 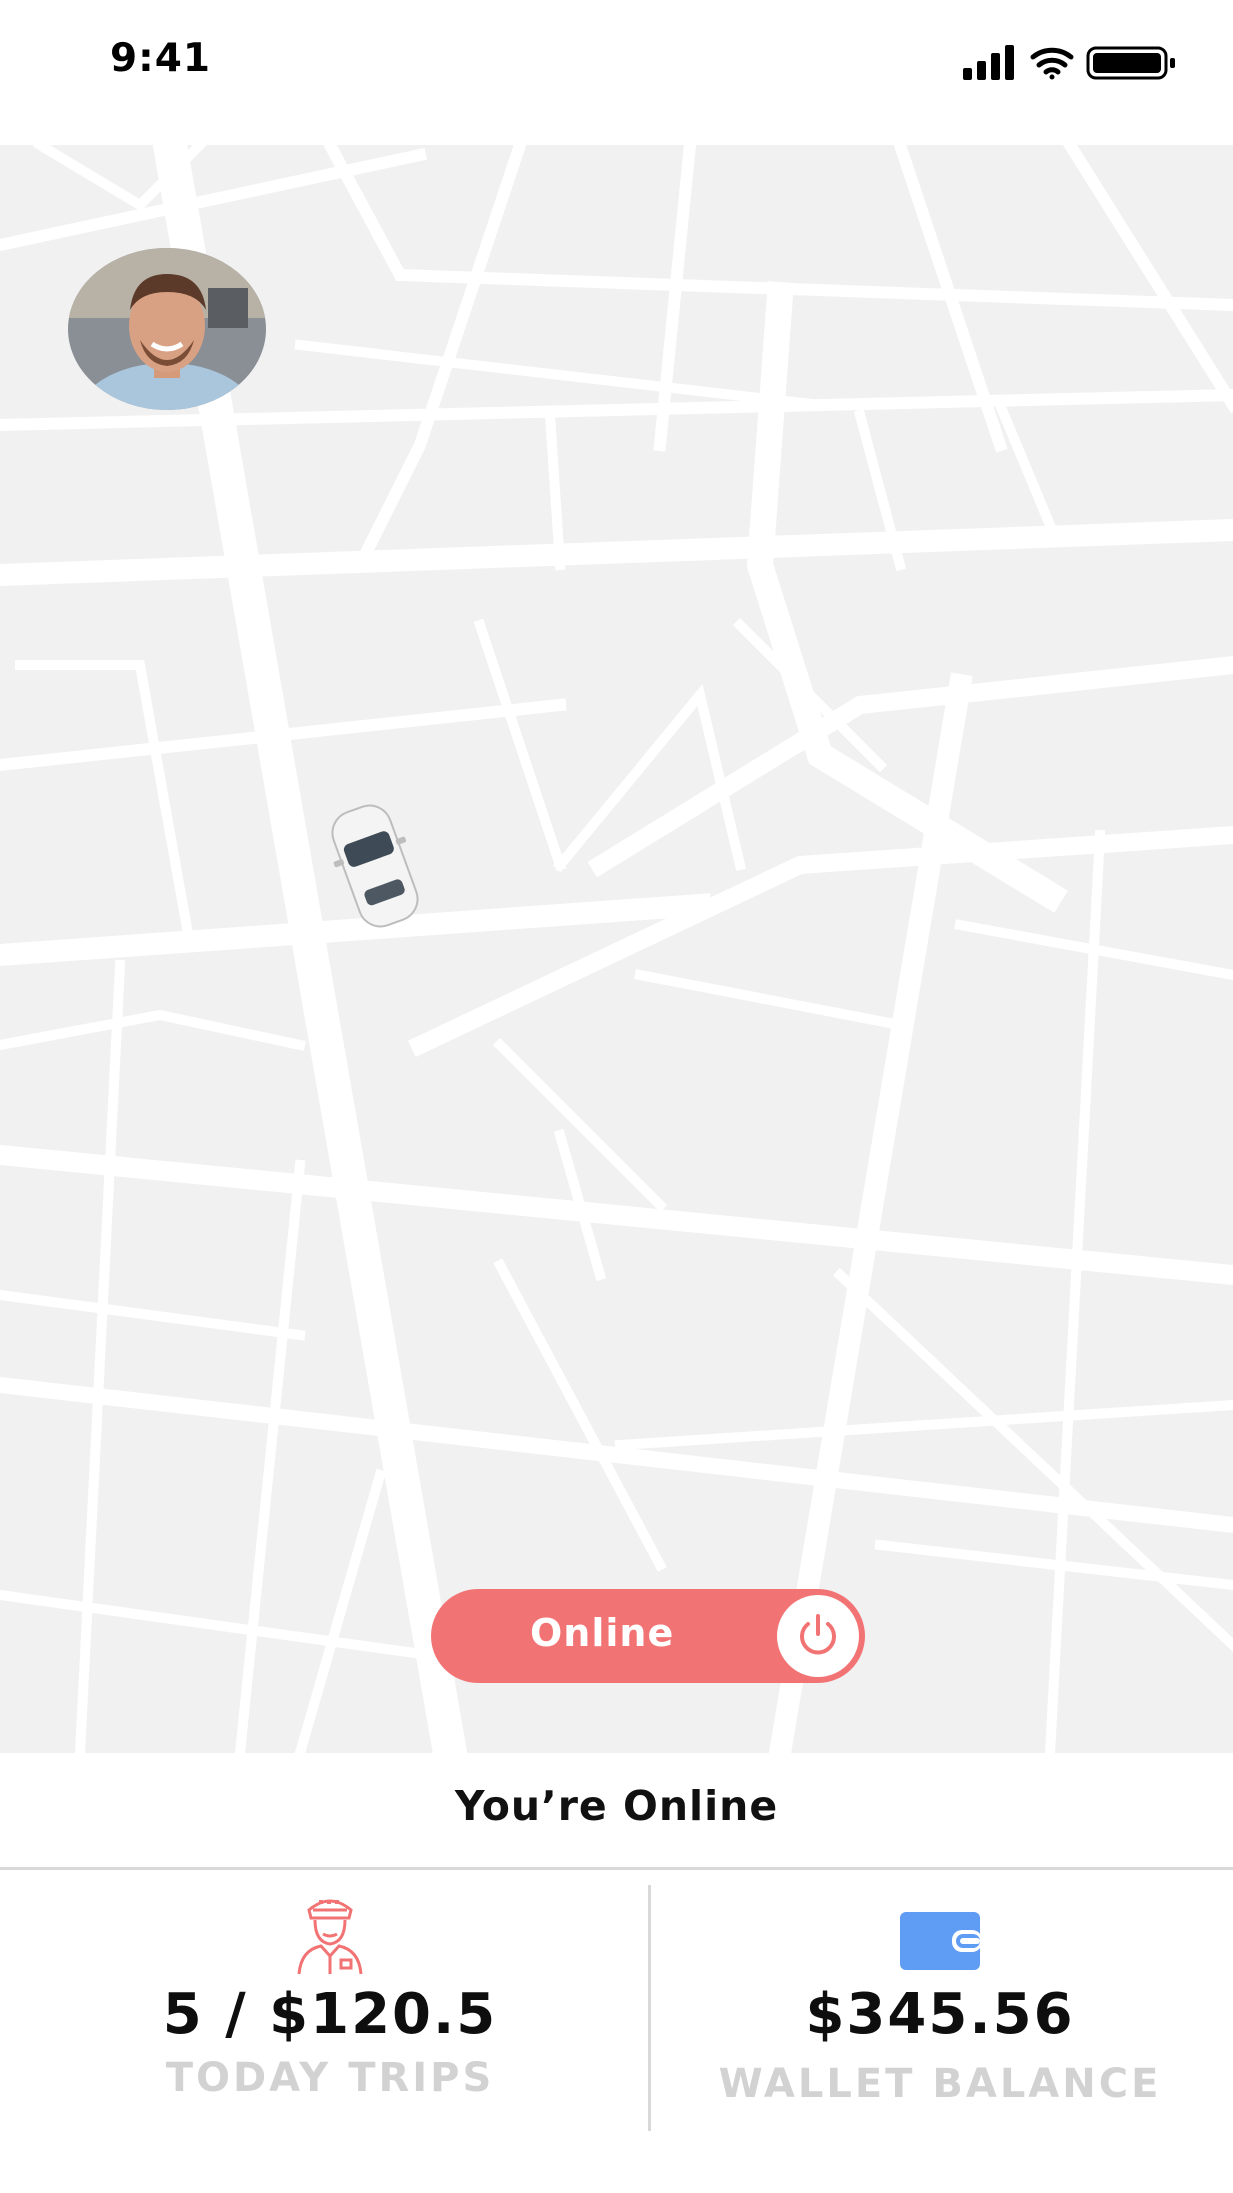 I want to click on status-icons, so click(x=1074, y=62).